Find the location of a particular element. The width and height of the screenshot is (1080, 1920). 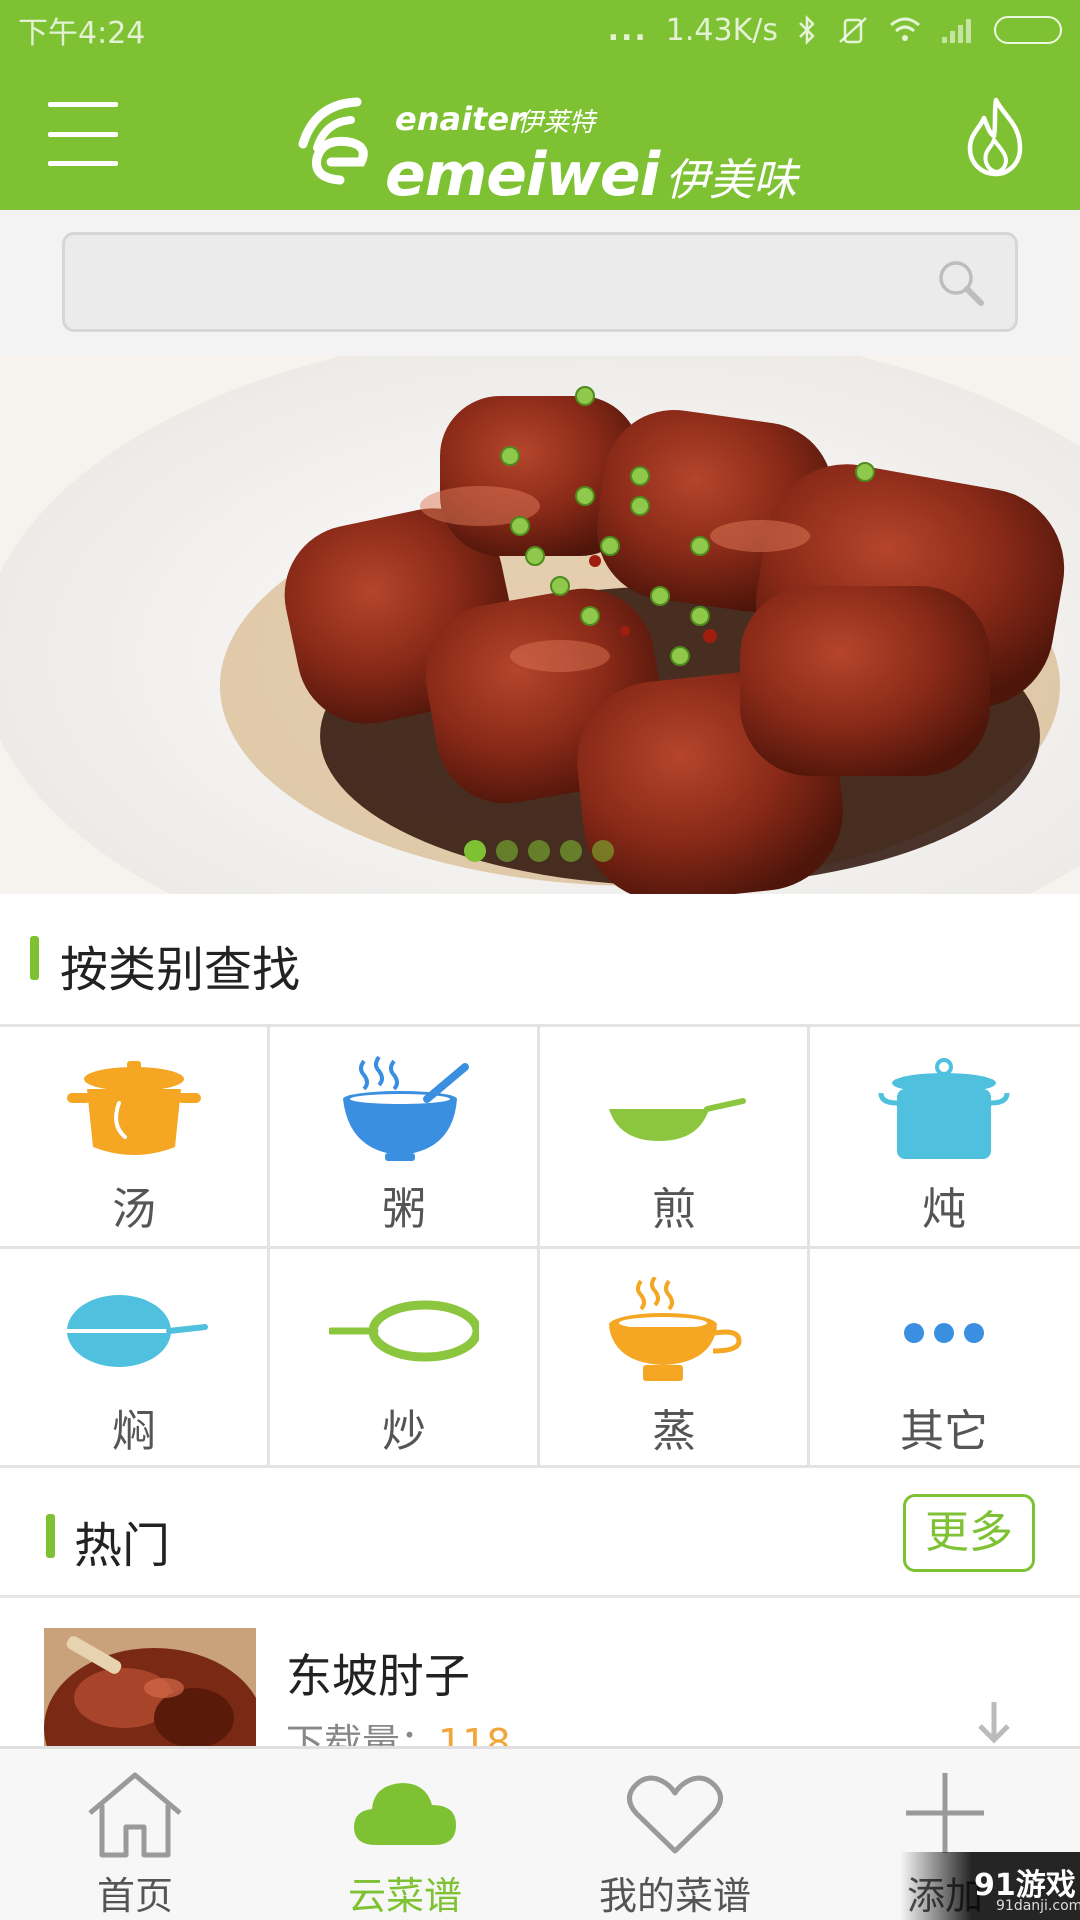

search-input is located at coordinates (515, 282).